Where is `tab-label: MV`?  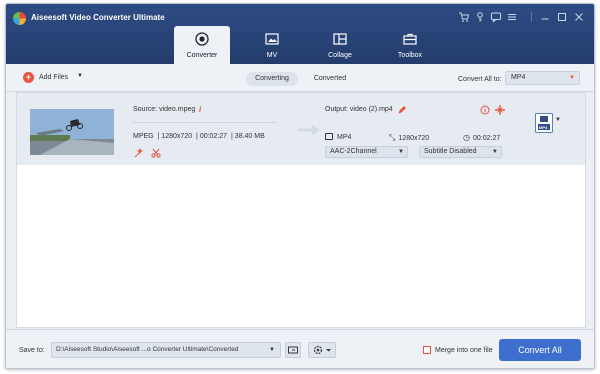 tab-label: MV is located at coordinates (272, 55).